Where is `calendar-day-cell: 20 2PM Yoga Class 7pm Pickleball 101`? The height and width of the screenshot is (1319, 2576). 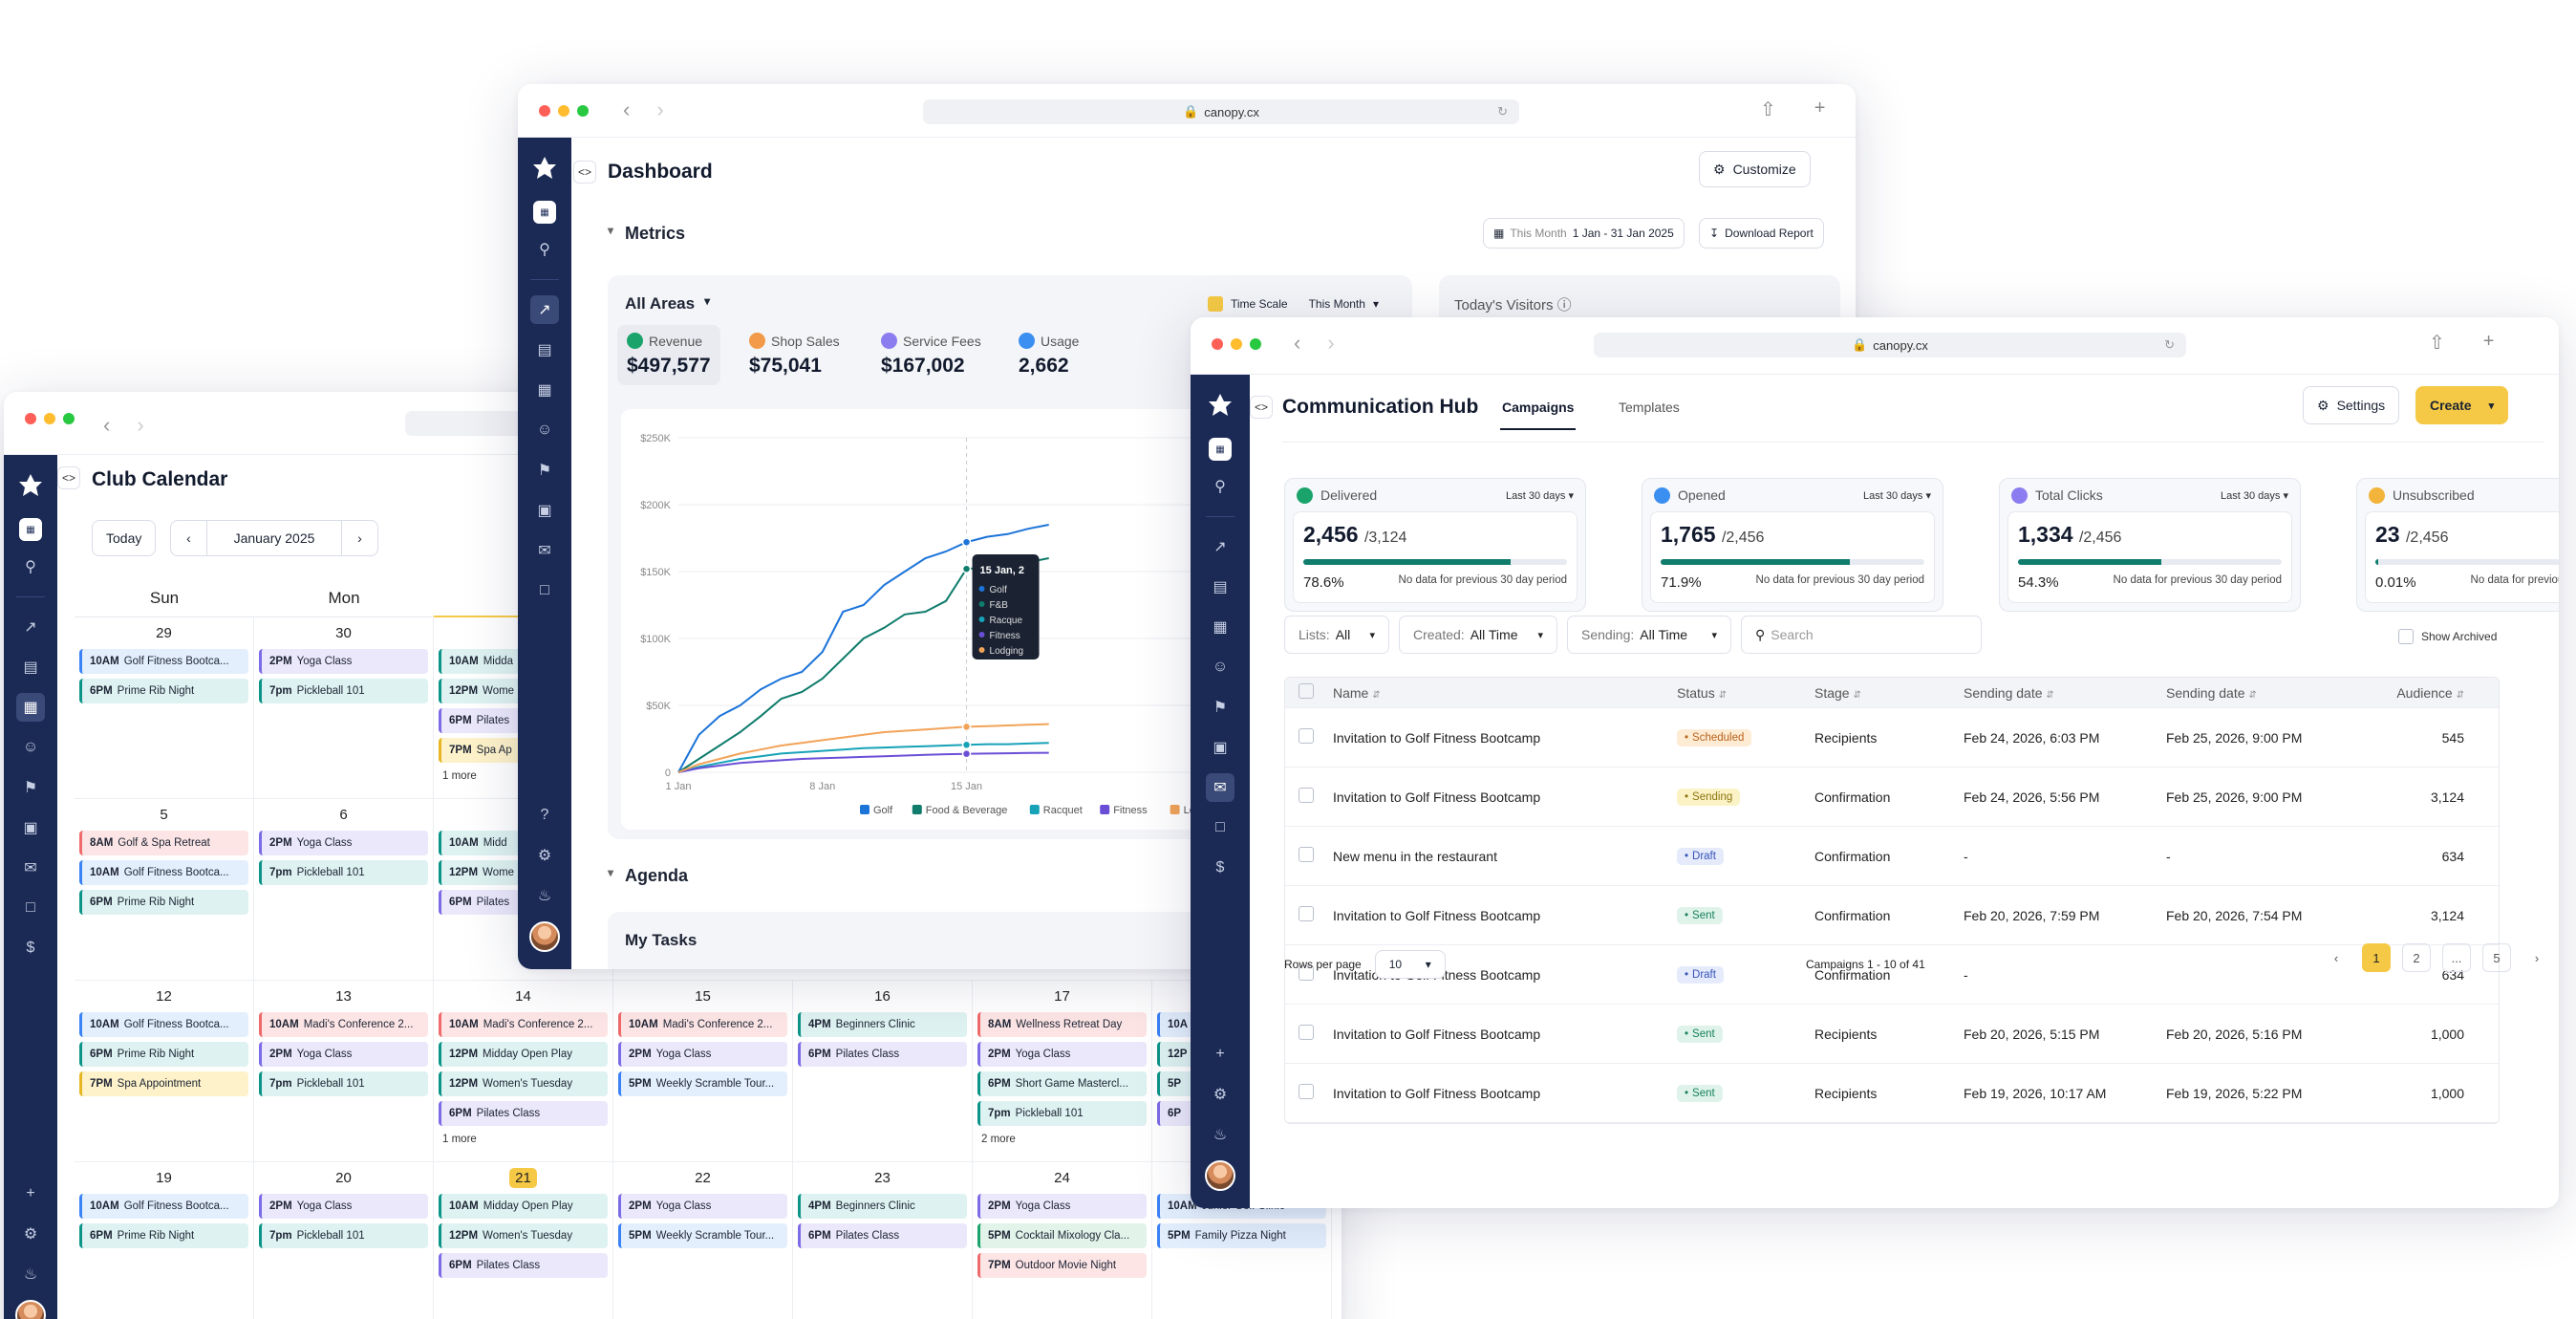 calendar-day-cell: 20 2PM Yoga Class 7pm Pickleball 101 is located at coordinates (344, 1240).